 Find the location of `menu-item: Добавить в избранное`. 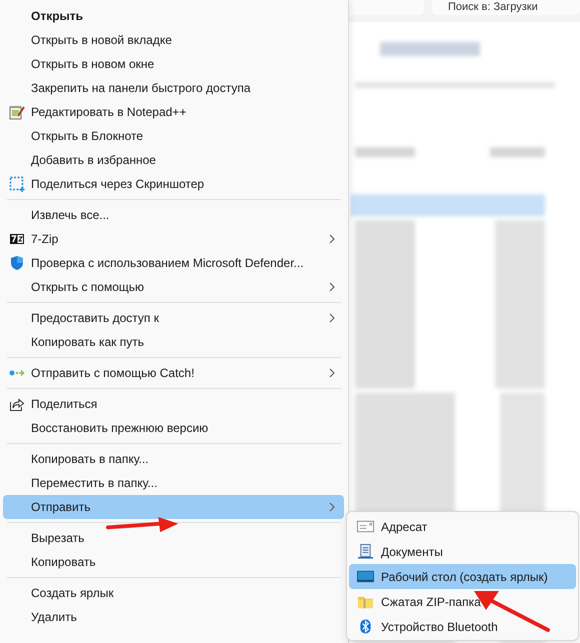

menu-item: Добавить в избранное is located at coordinates (173, 160).